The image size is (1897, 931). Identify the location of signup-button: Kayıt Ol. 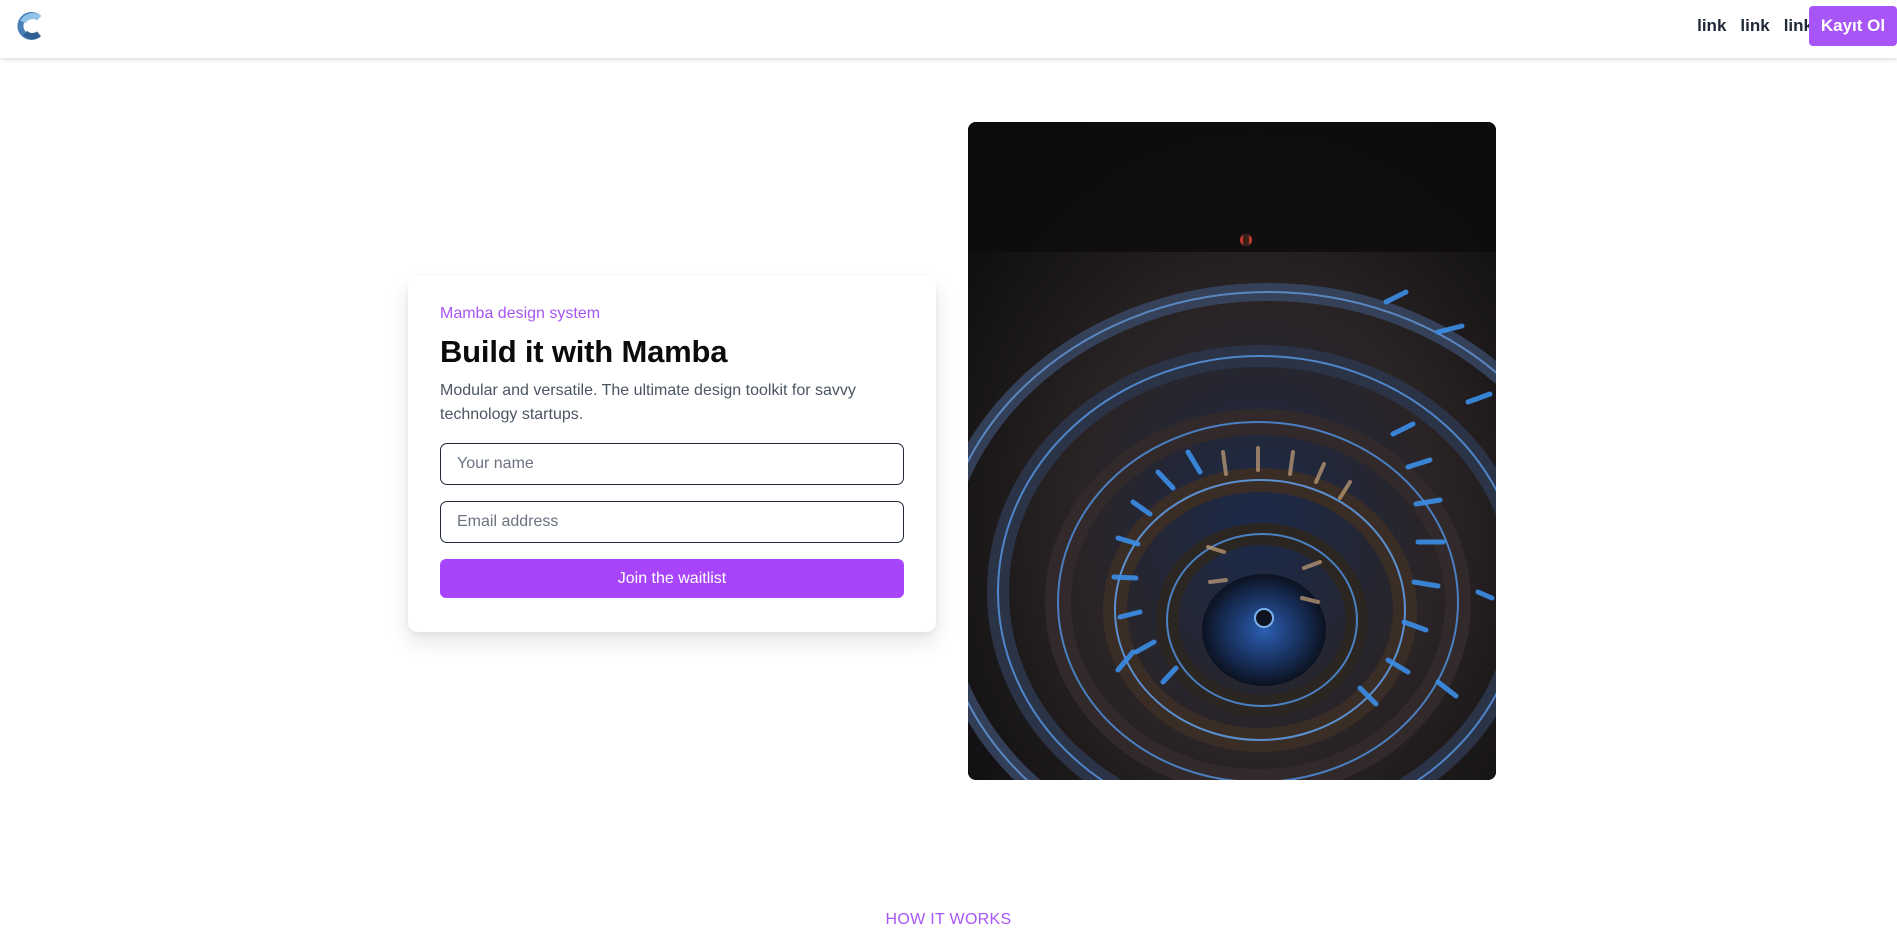
(1853, 26).